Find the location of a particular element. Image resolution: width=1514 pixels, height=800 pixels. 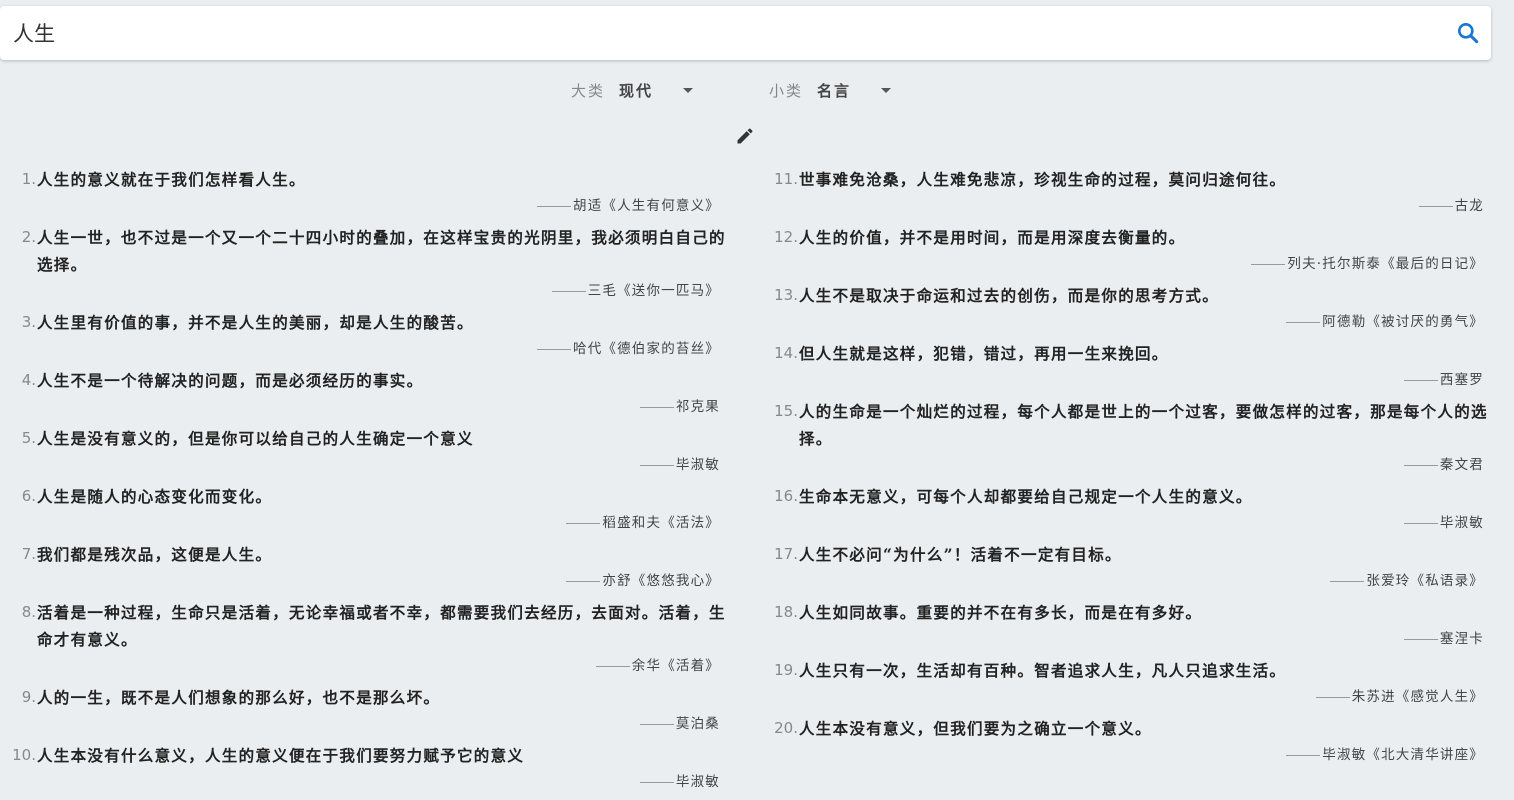

quote-text: 人生的价值，并不是用时间，而是用深度去衡量的。 is located at coordinates (992, 237).